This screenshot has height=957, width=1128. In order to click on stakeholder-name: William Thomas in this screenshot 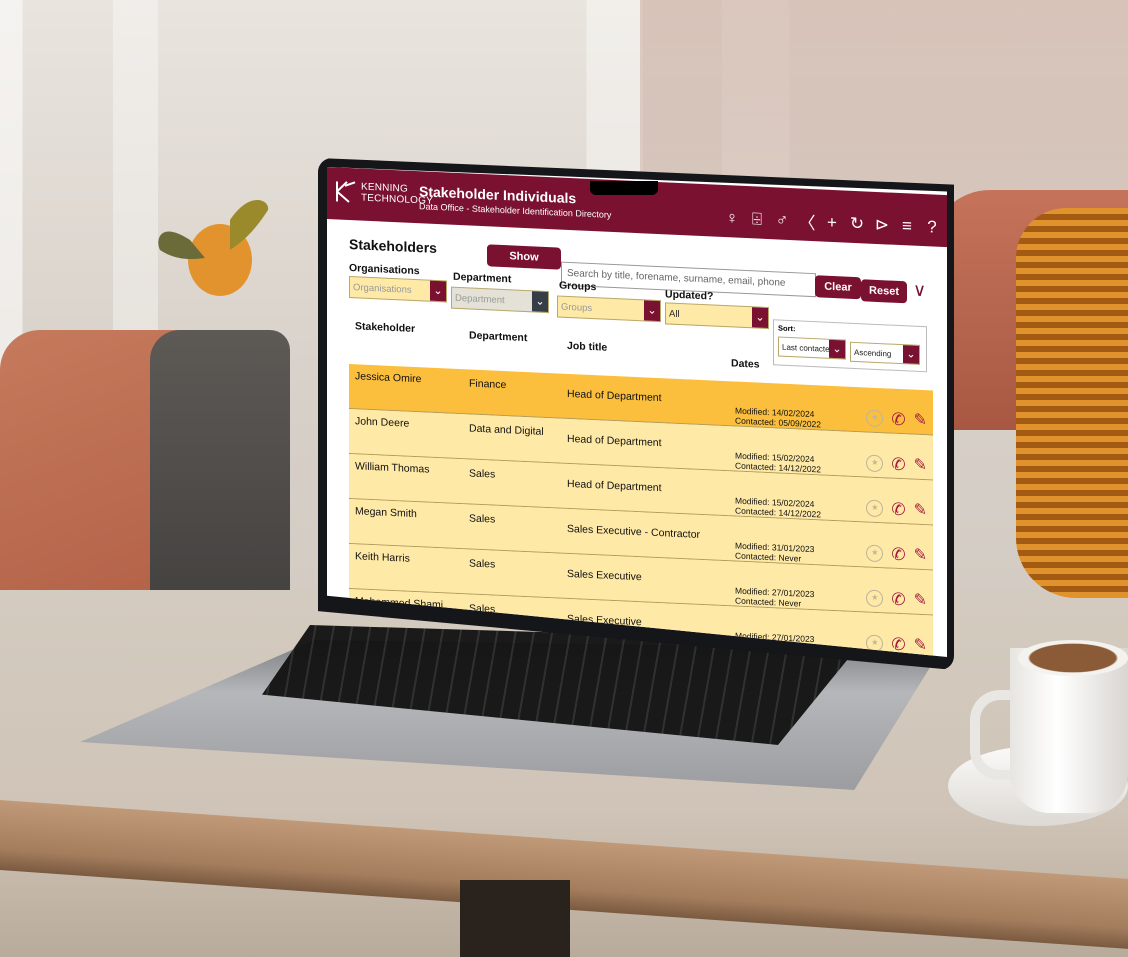, I will do `click(392, 468)`.